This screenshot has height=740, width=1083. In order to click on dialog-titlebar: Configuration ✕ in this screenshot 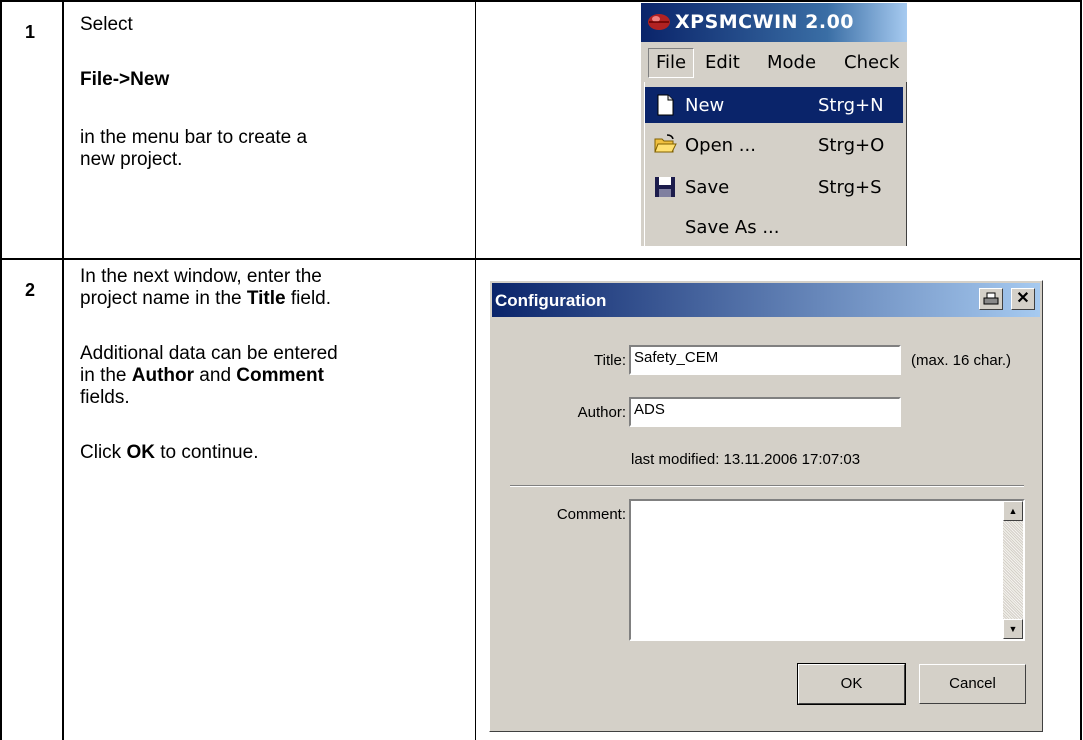, I will do `click(766, 300)`.